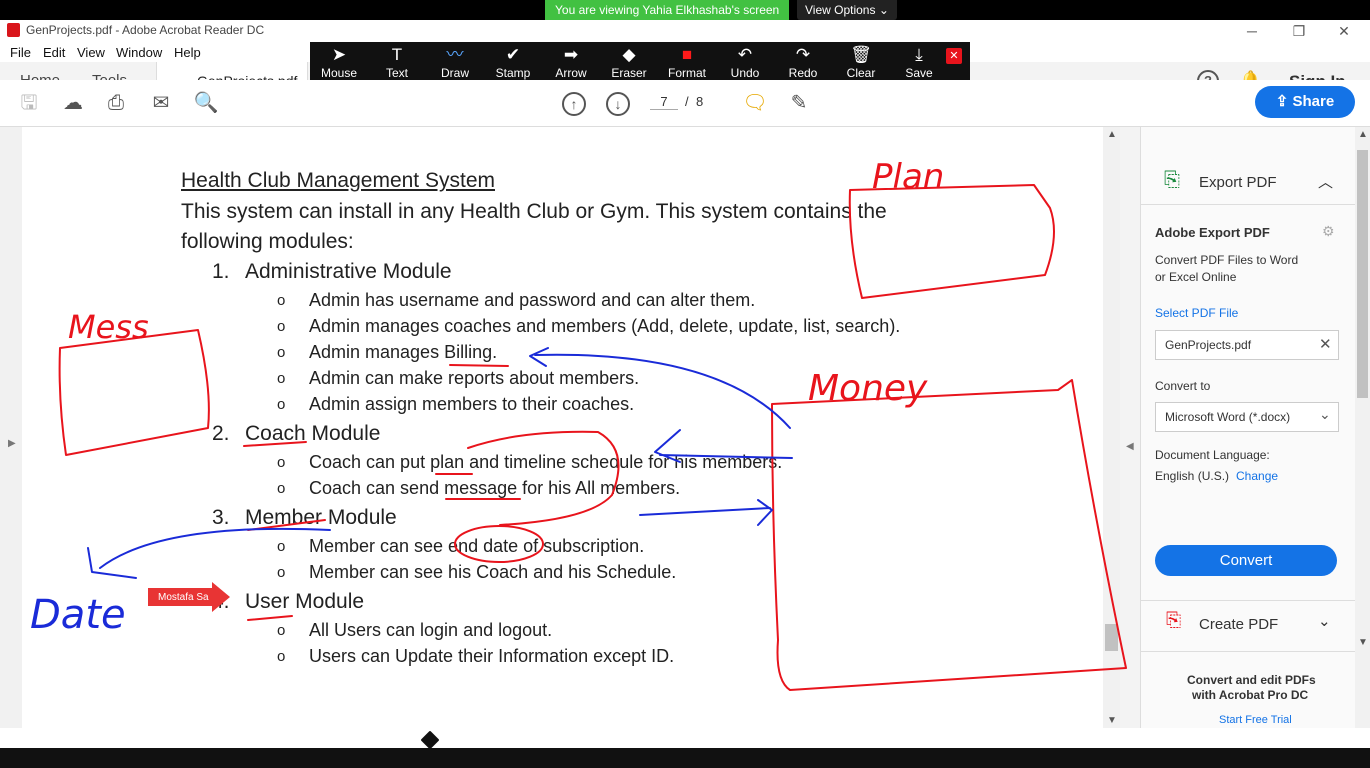 The image size is (1370, 768). Describe the element at coordinates (116, 103) in the screenshot. I see `print-icon: ⎙` at that location.